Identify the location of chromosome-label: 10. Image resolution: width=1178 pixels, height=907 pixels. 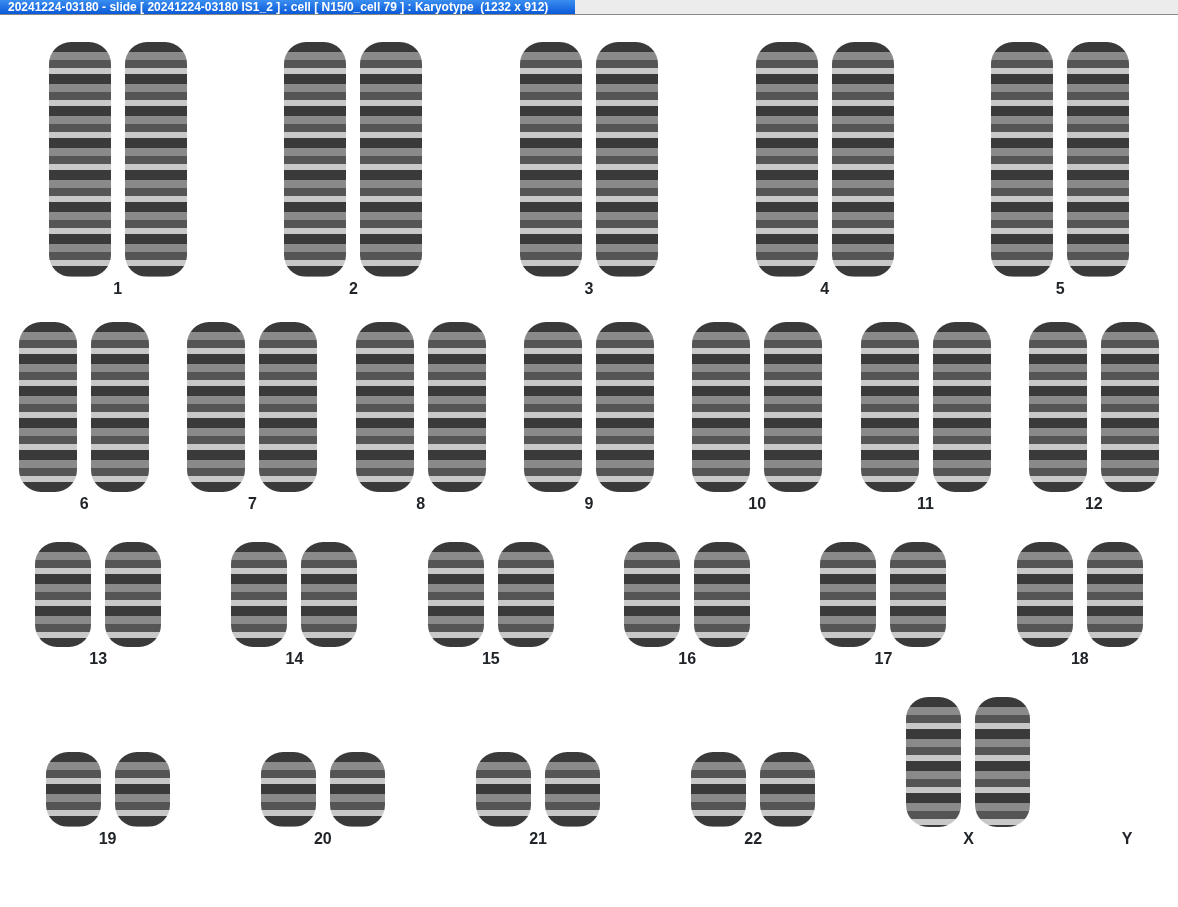
(757, 504).